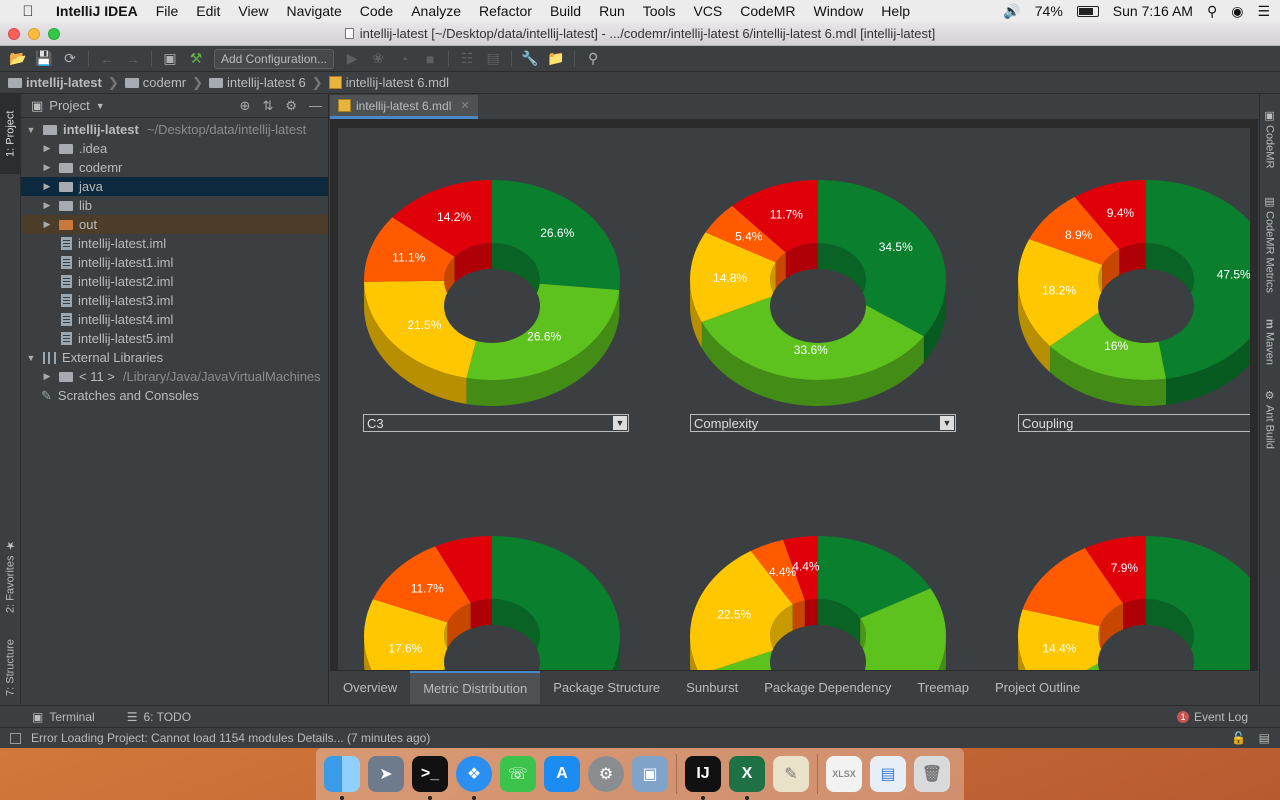 This screenshot has width=1280, height=800. Describe the element at coordinates (430, 778) in the screenshot. I see `terminal-app-icon: >_` at that location.